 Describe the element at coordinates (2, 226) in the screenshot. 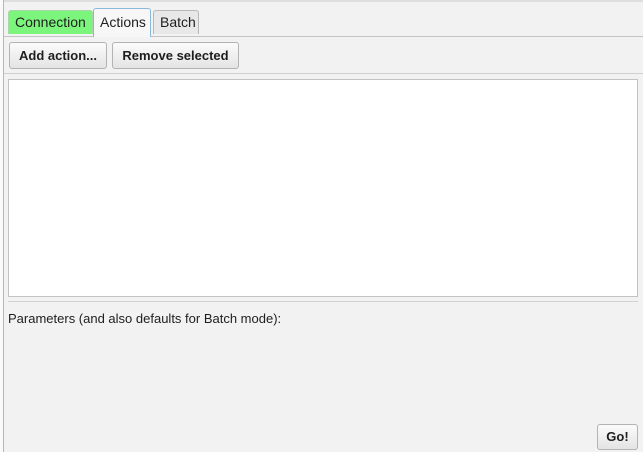

I see `window-left-edge` at that location.